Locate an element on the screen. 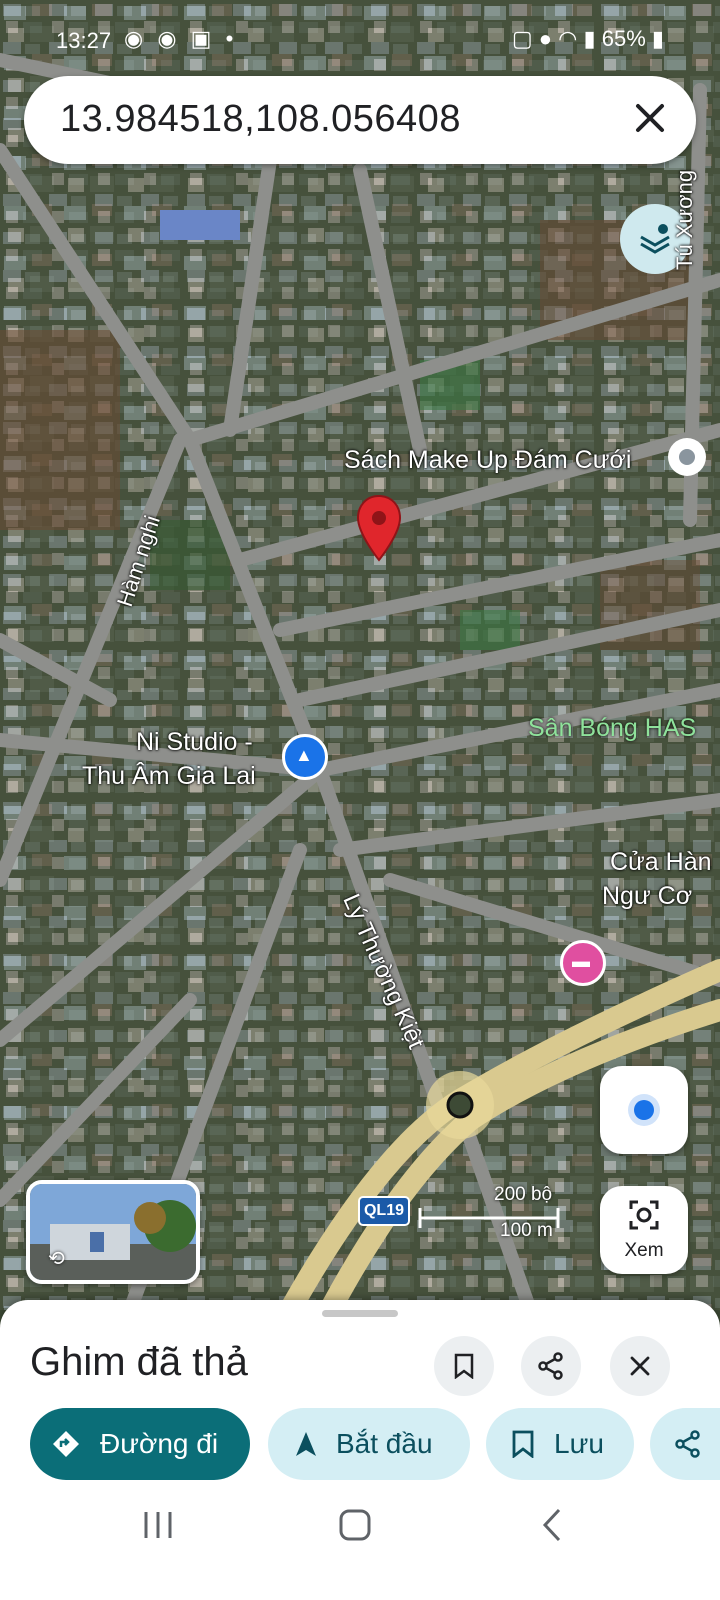 This screenshot has height=1600, width=720. my-location-icon is located at coordinates (644, 1110).